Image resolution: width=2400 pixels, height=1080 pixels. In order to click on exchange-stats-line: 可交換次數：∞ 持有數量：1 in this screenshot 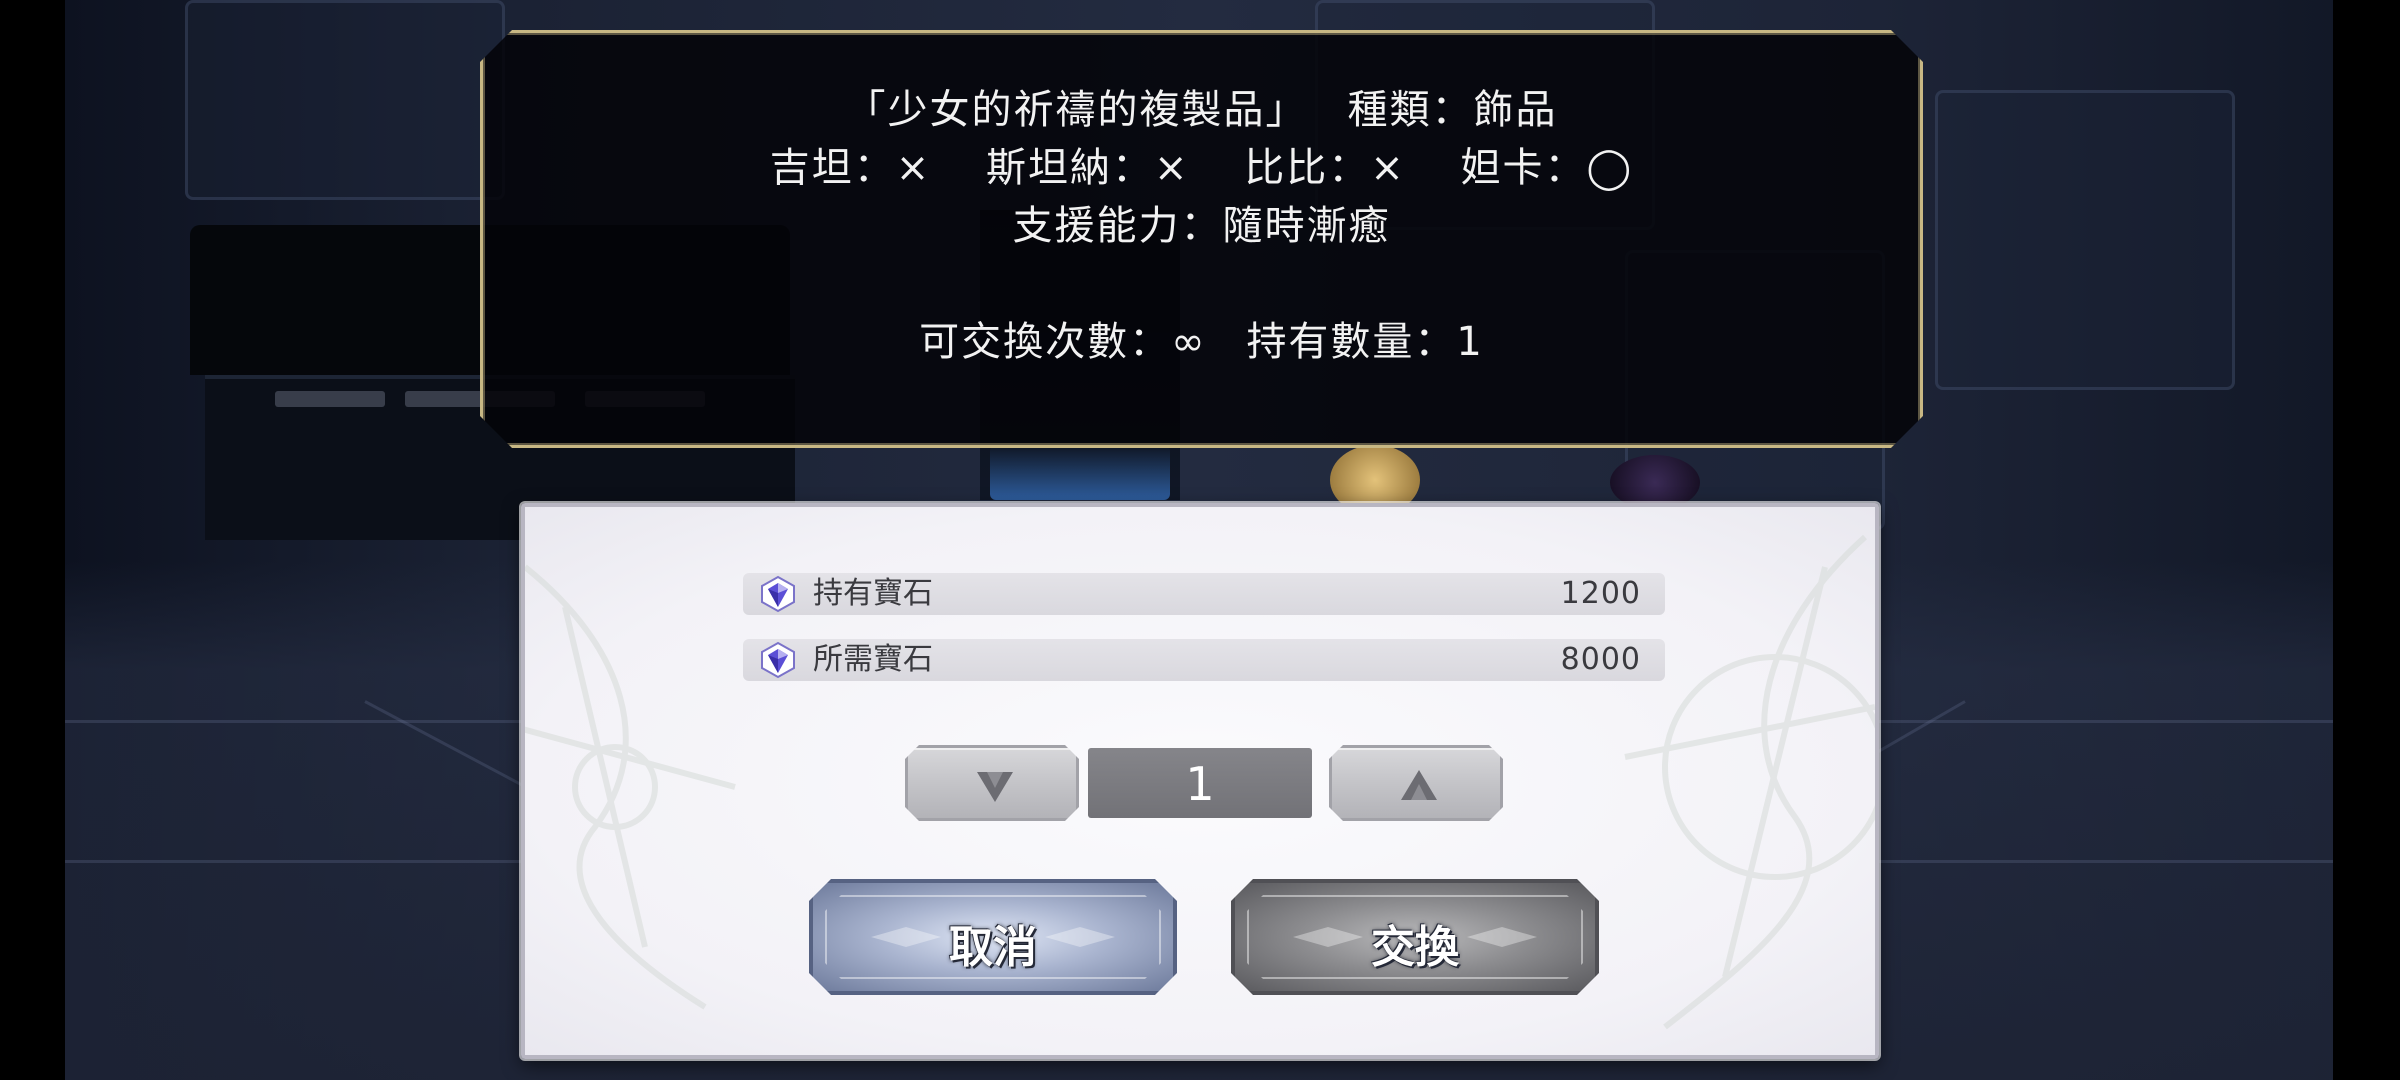, I will do `click(1201, 338)`.